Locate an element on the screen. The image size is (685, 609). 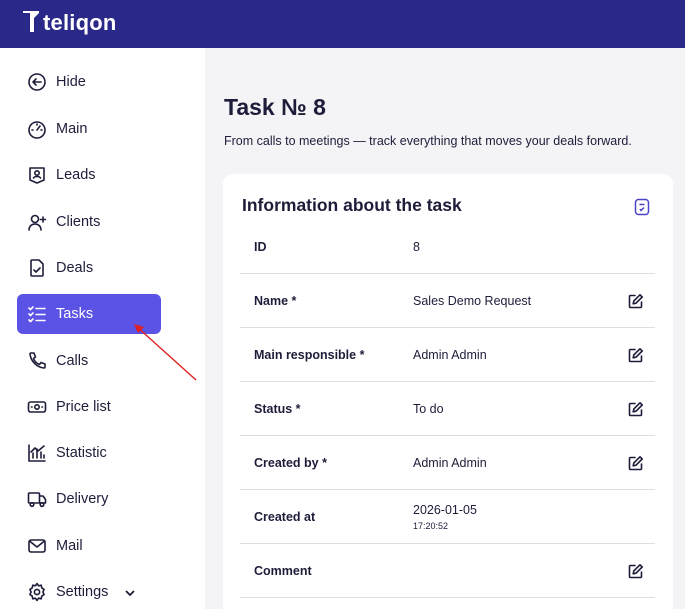
sidebar-item-label: Clients is located at coordinates (78, 222).